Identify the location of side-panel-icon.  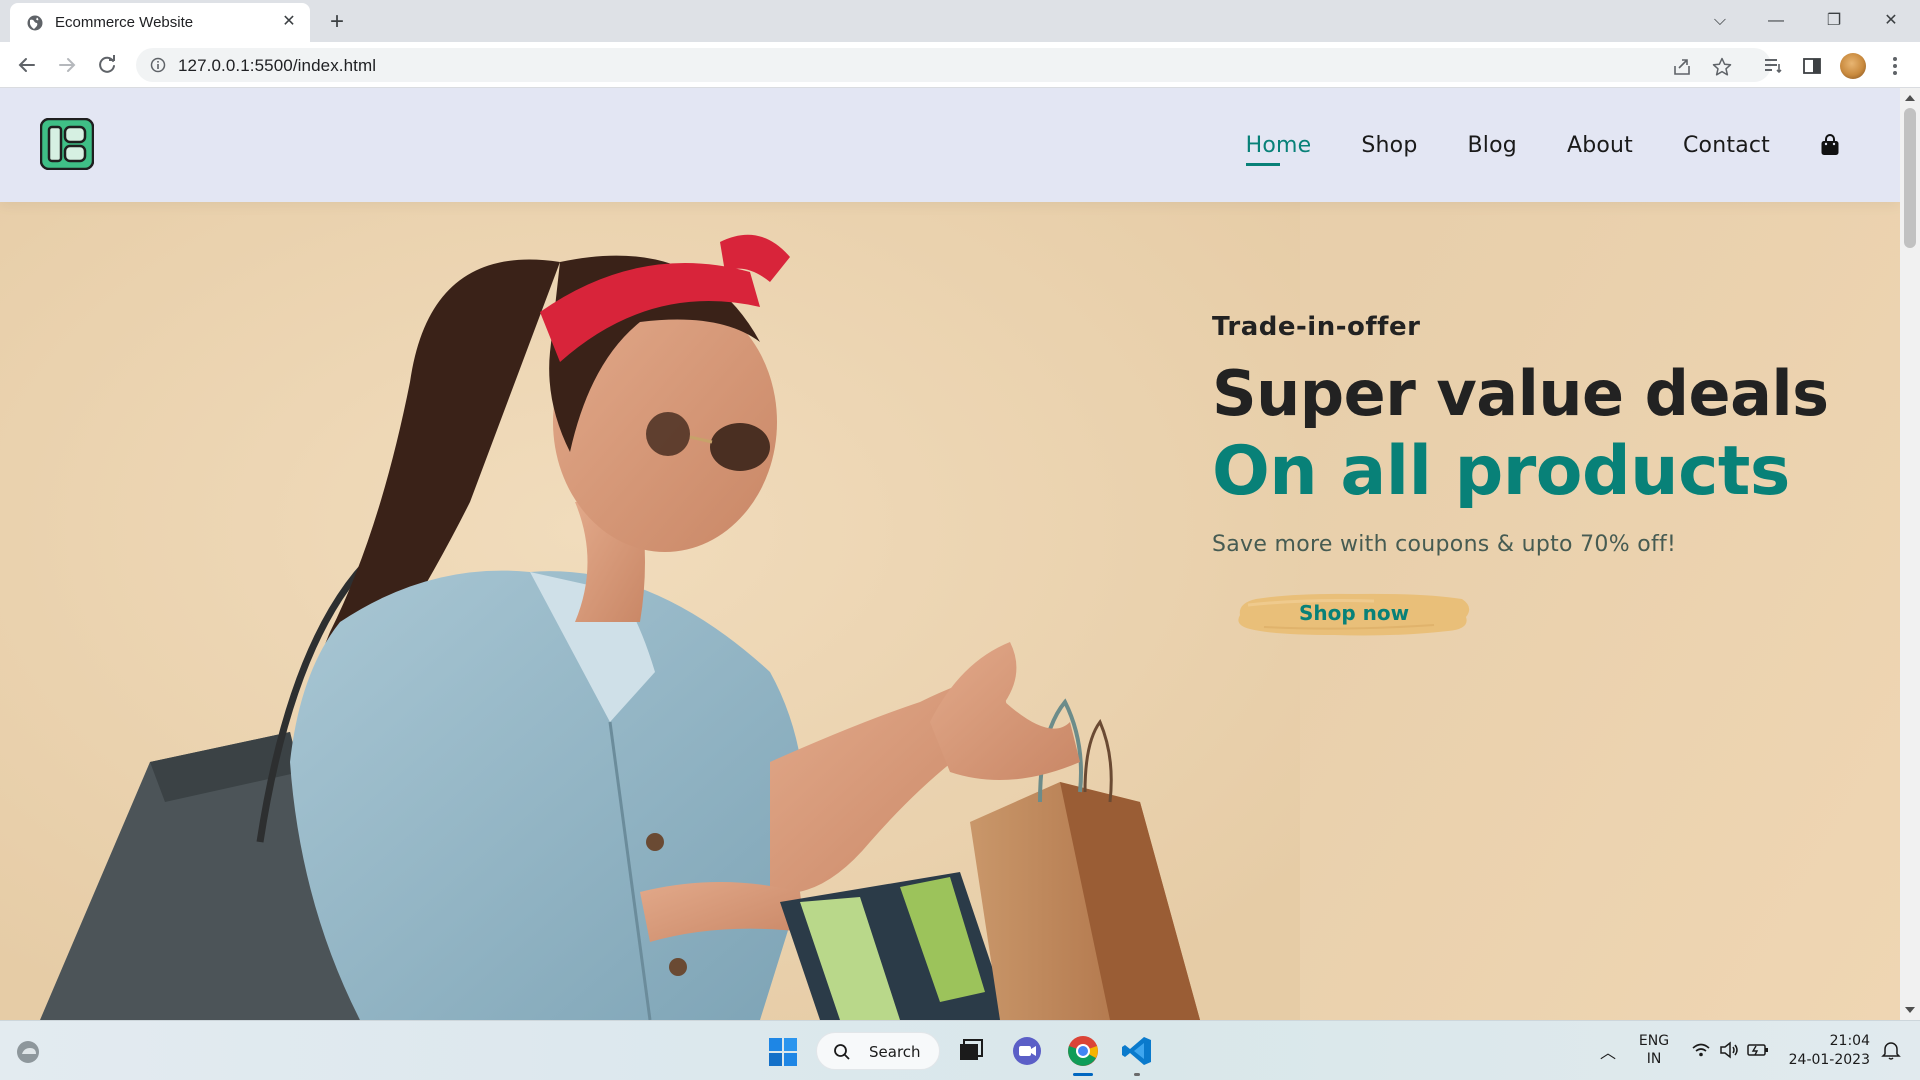
(1812, 66).